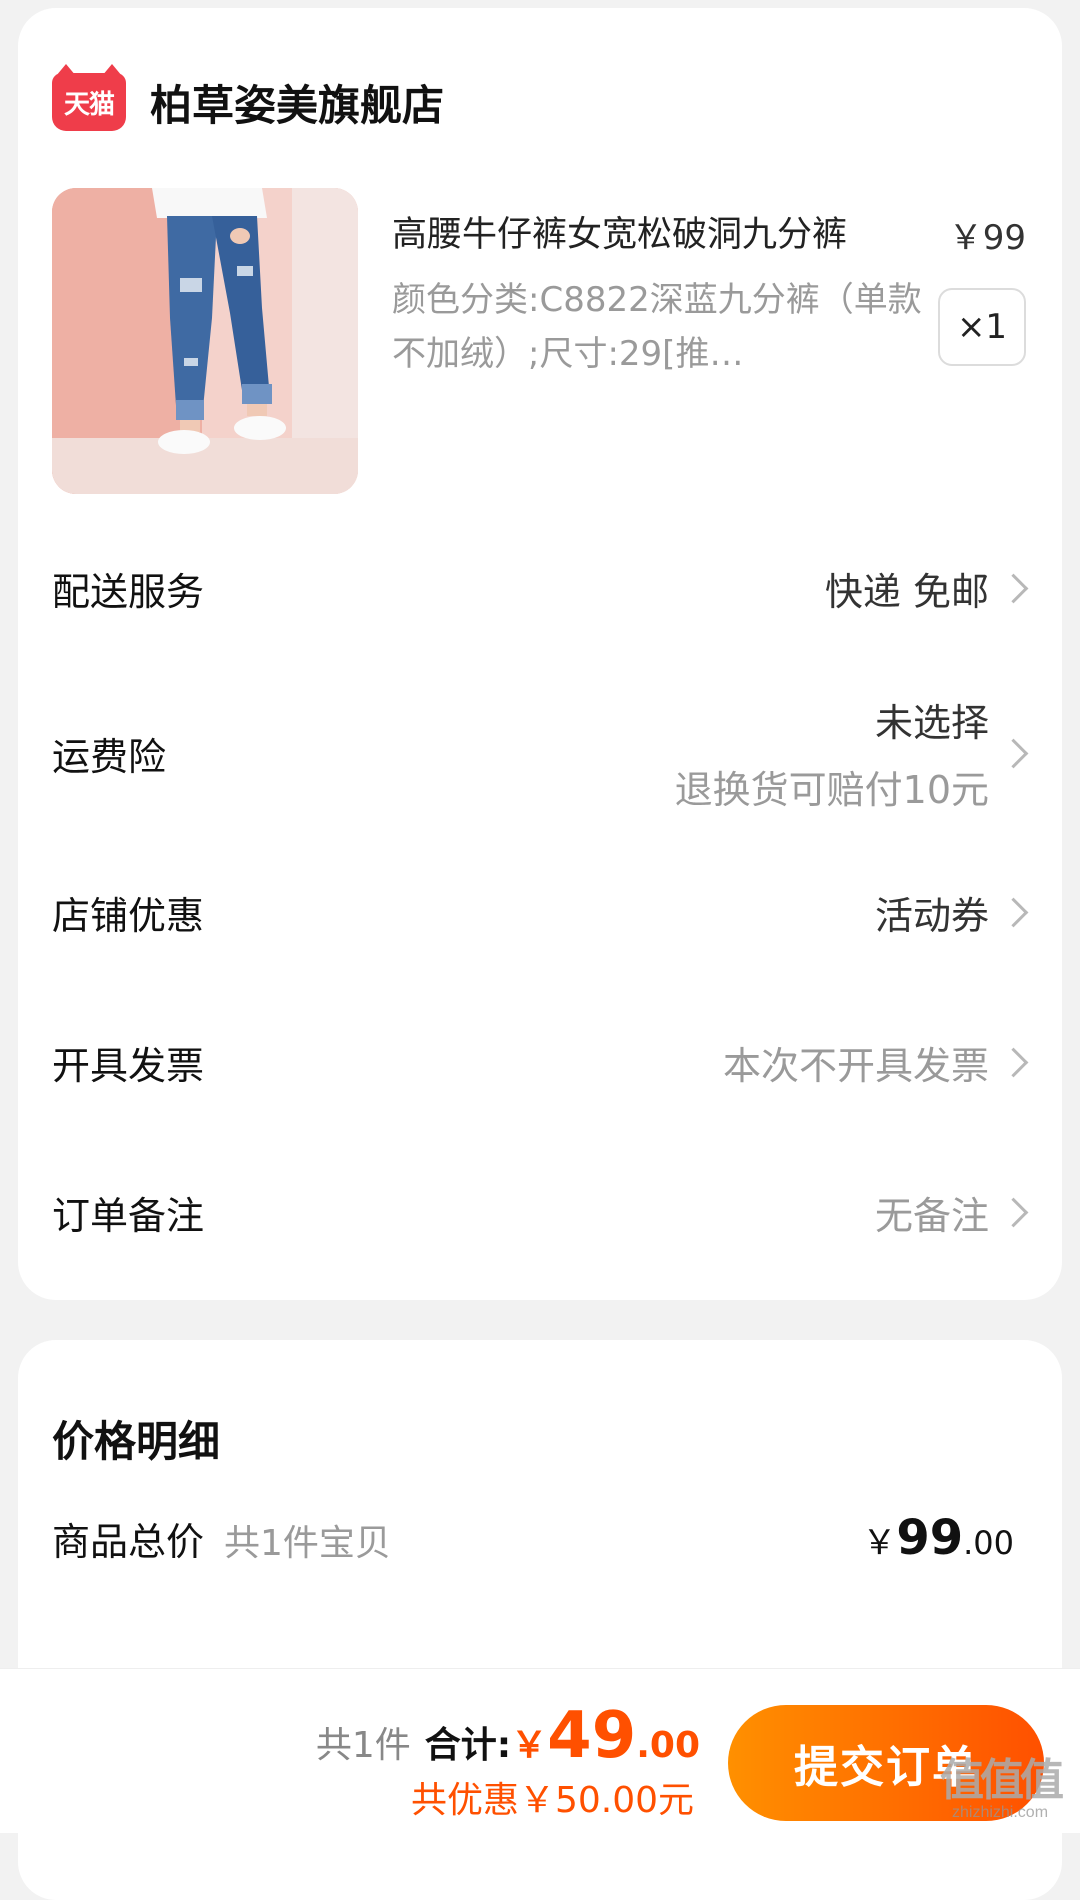 This screenshot has width=1080, height=1900. I want to click on order-note-label: 订单备注, so click(128, 1215).